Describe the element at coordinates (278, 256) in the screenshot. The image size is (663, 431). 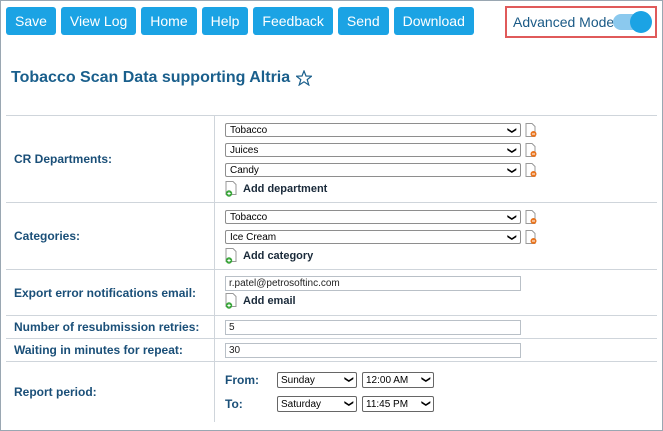
I see `add-category-label: Add category` at that location.